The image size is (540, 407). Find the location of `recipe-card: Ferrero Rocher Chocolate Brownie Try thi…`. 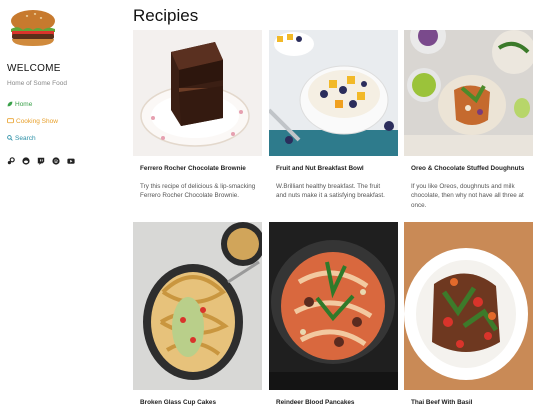

recipe-card: Ferrero Rocher Chocolate Brownie Try thi… is located at coordinates (197, 115).